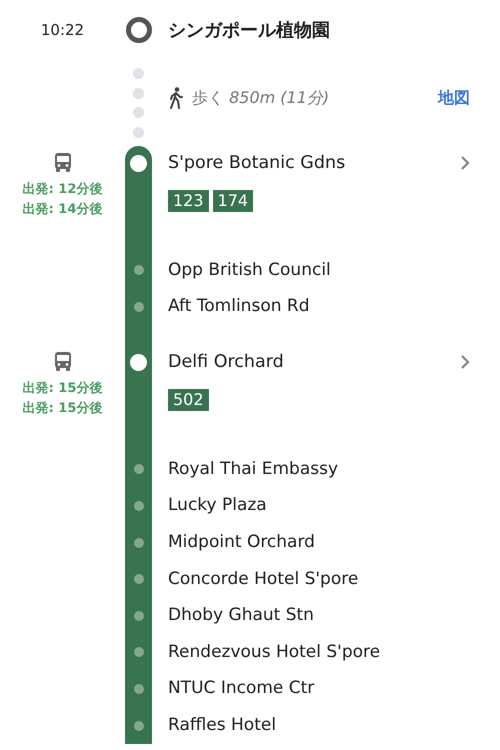  Describe the element at coordinates (249, 30) in the screenshot. I see `origin-name: シンガポール植物園` at that location.